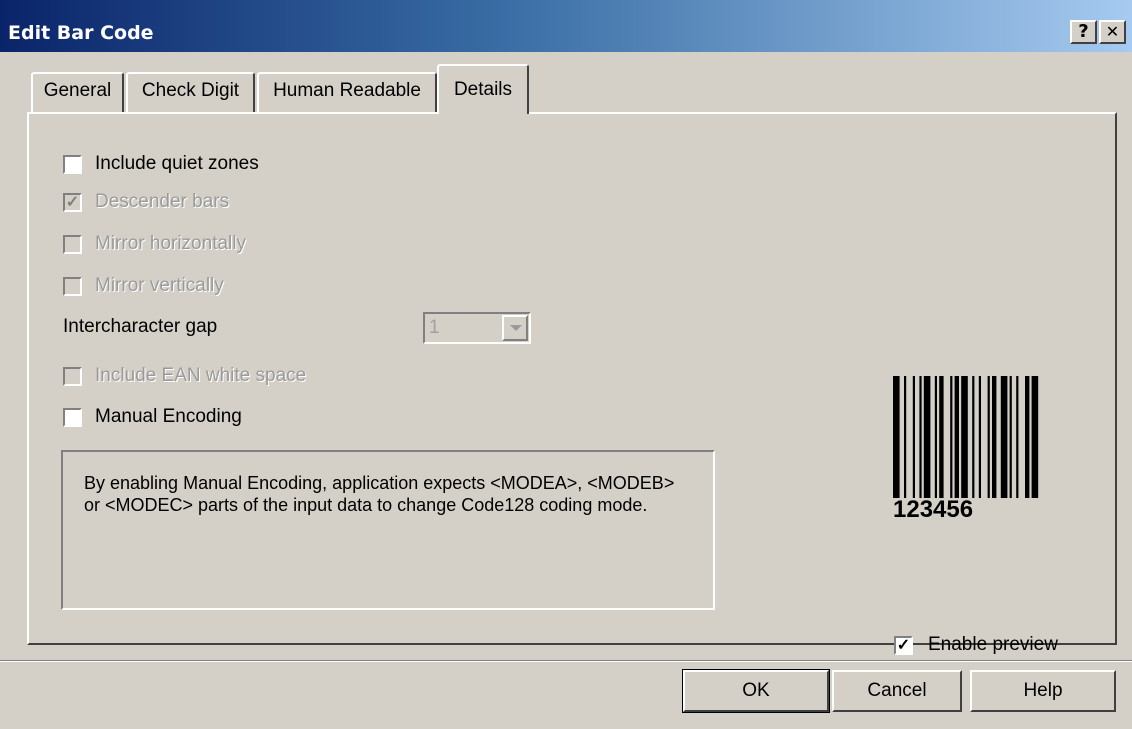 The width and height of the screenshot is (1132, 729). Describe the element at coordinates (168, 416) in the screenshot. I see `manual-encoding-label: Manual Encoding` at that location.